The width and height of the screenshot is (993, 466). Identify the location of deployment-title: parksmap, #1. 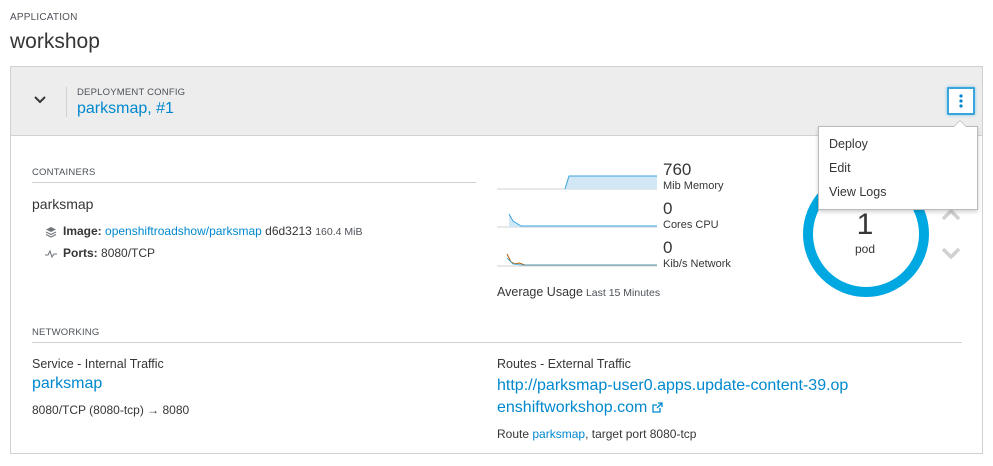
(125, 109).